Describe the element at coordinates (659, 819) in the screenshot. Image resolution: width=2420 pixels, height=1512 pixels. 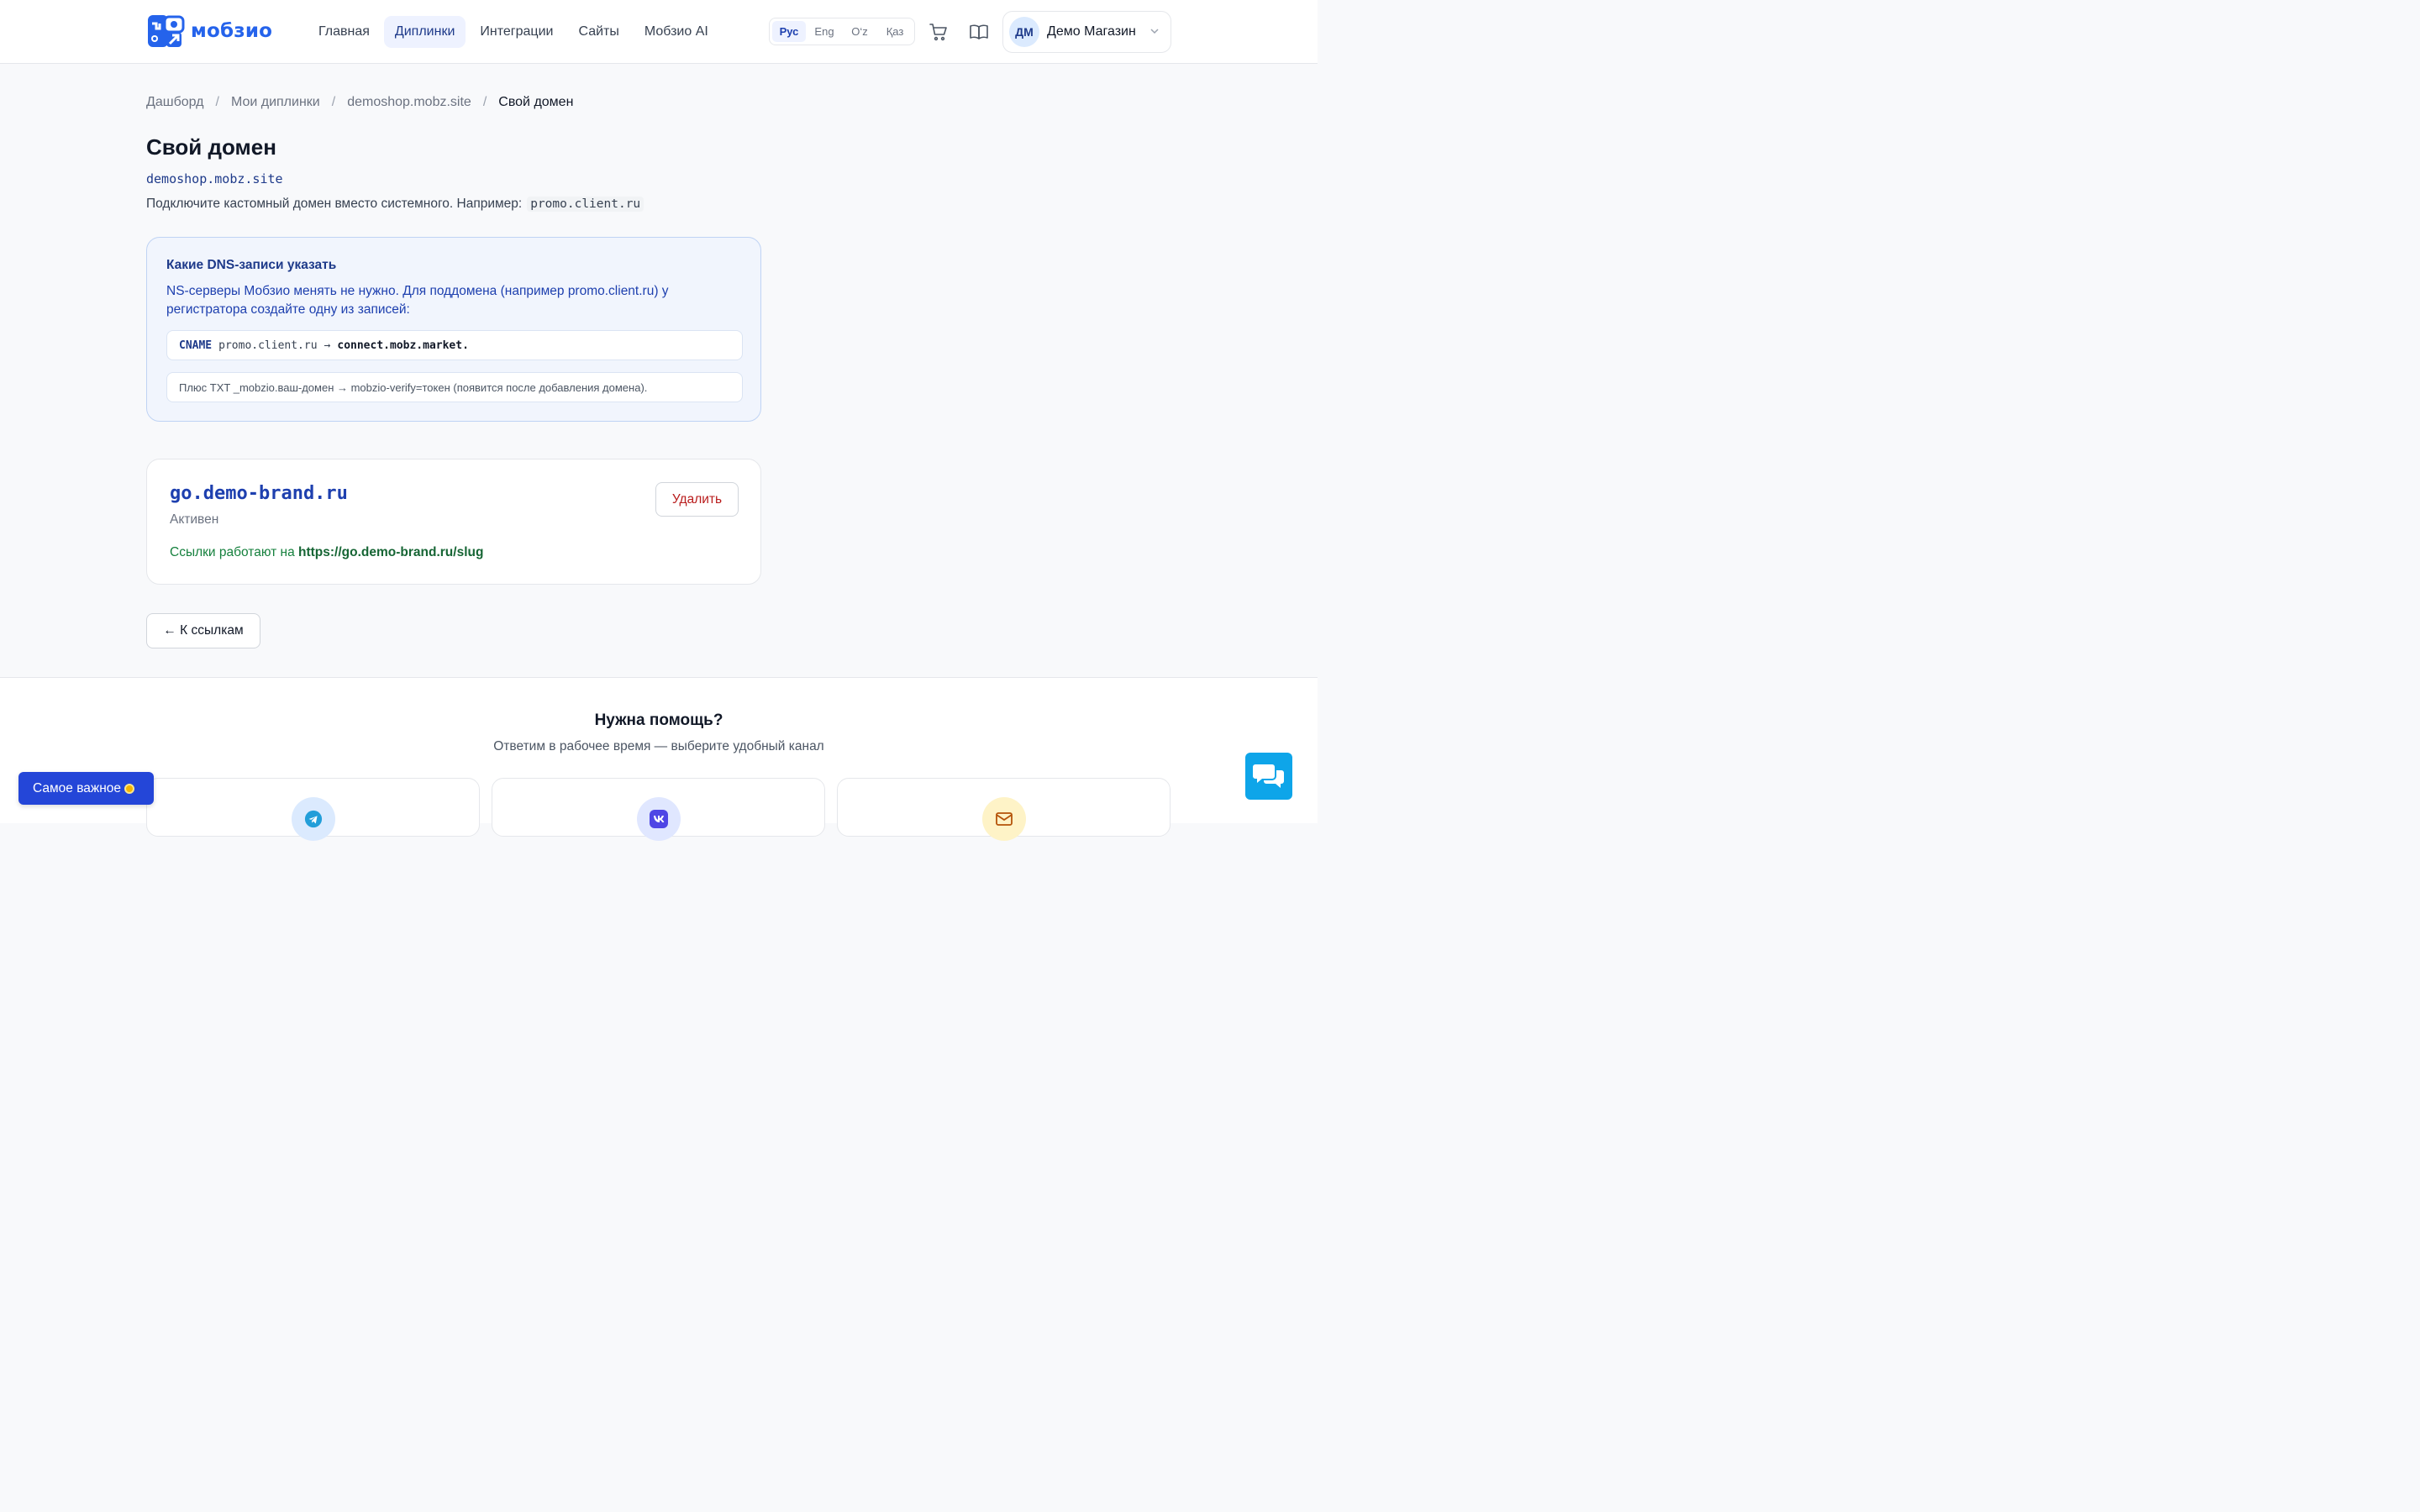
I see `vk-icon` at that location.